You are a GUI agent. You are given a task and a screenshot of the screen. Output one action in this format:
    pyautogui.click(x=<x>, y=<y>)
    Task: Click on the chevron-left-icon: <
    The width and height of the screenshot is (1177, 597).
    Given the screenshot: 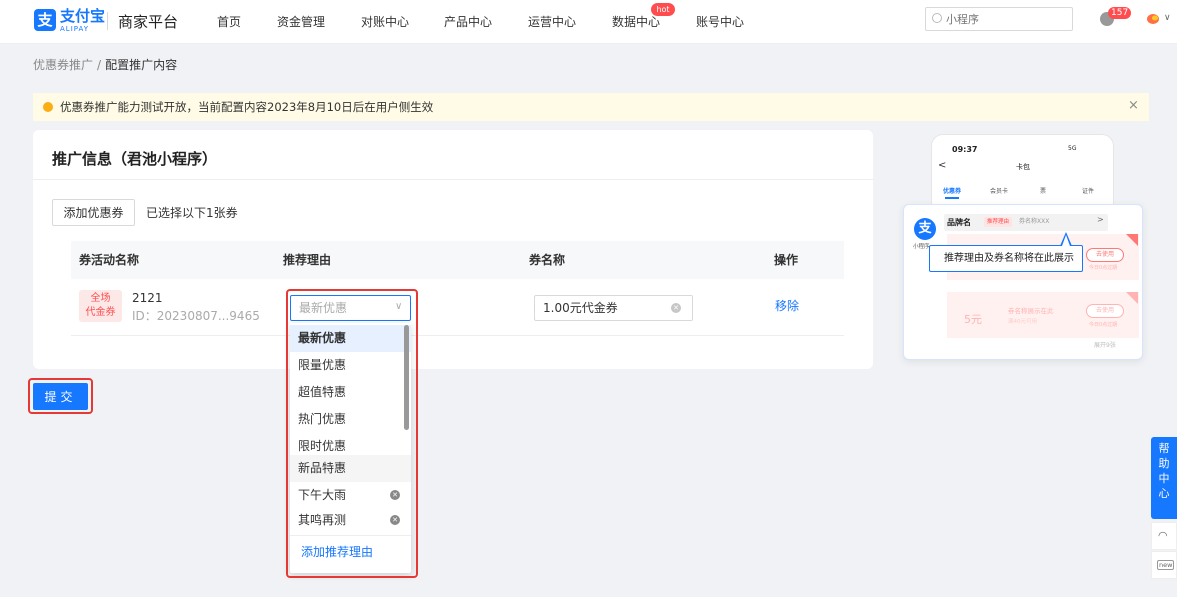 What is the action you would take?
    pyautogui.click(x=942, y=165)
    